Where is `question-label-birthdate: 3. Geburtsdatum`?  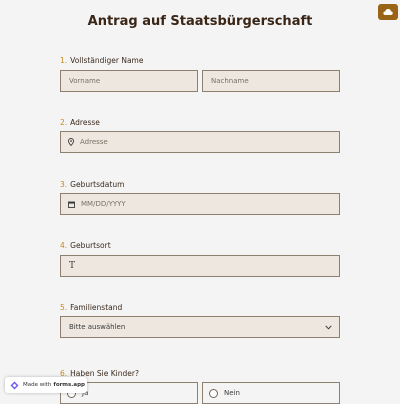 question-label-birthdate: 3. Geburtsdatum is located at coordinates (92, 184).